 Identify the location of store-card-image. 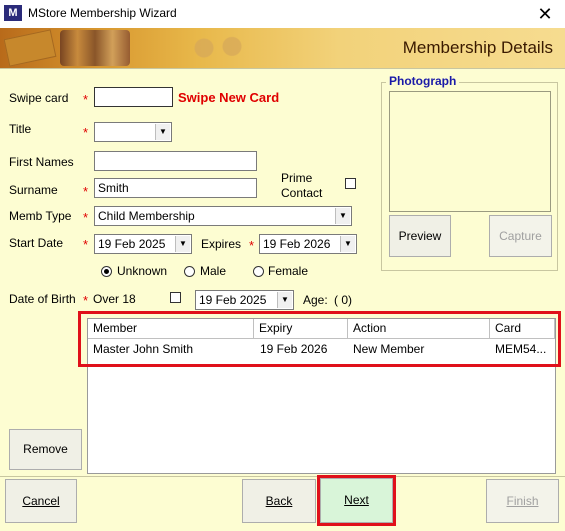
(30, 48).